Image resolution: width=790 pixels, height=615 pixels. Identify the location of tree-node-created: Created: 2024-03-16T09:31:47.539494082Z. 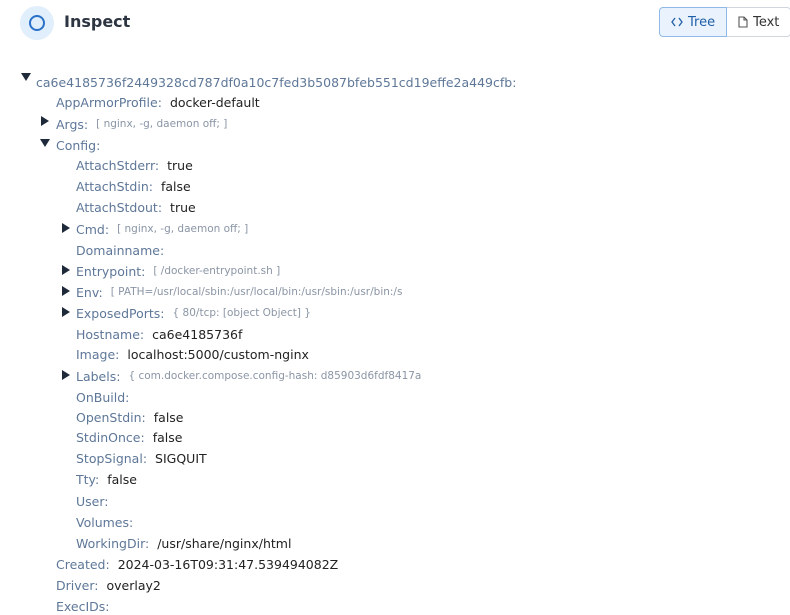
(197, 564).